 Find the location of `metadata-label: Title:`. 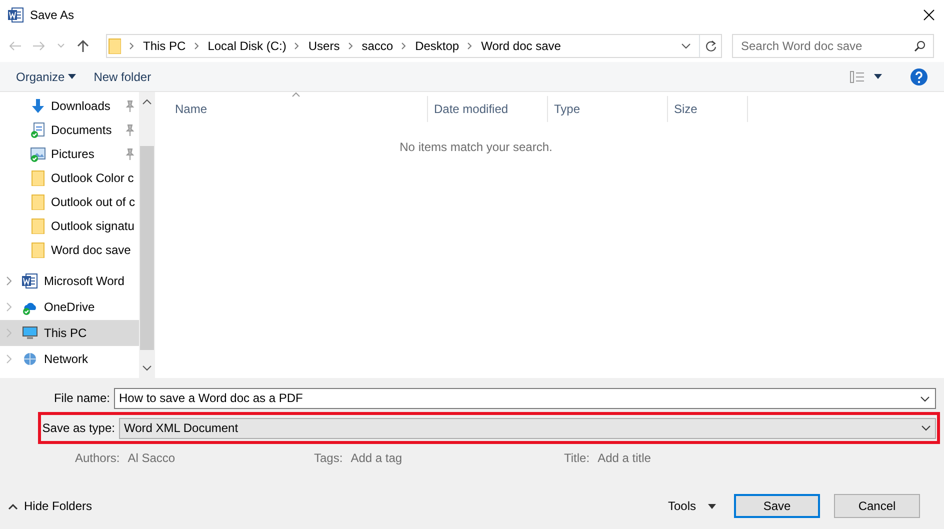

metadata-label: Title: is located at coordinates (577, 458).